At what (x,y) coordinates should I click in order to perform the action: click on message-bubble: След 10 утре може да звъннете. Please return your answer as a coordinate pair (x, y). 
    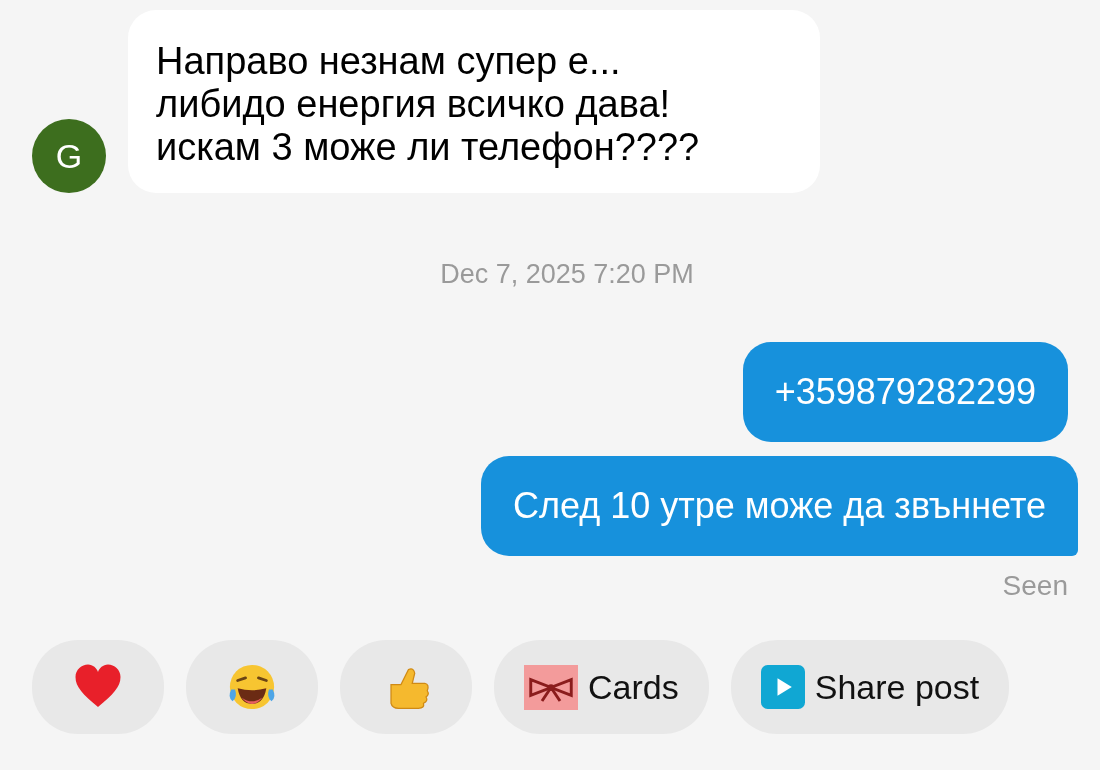
    Looking at the image, I should click on (779, 506).